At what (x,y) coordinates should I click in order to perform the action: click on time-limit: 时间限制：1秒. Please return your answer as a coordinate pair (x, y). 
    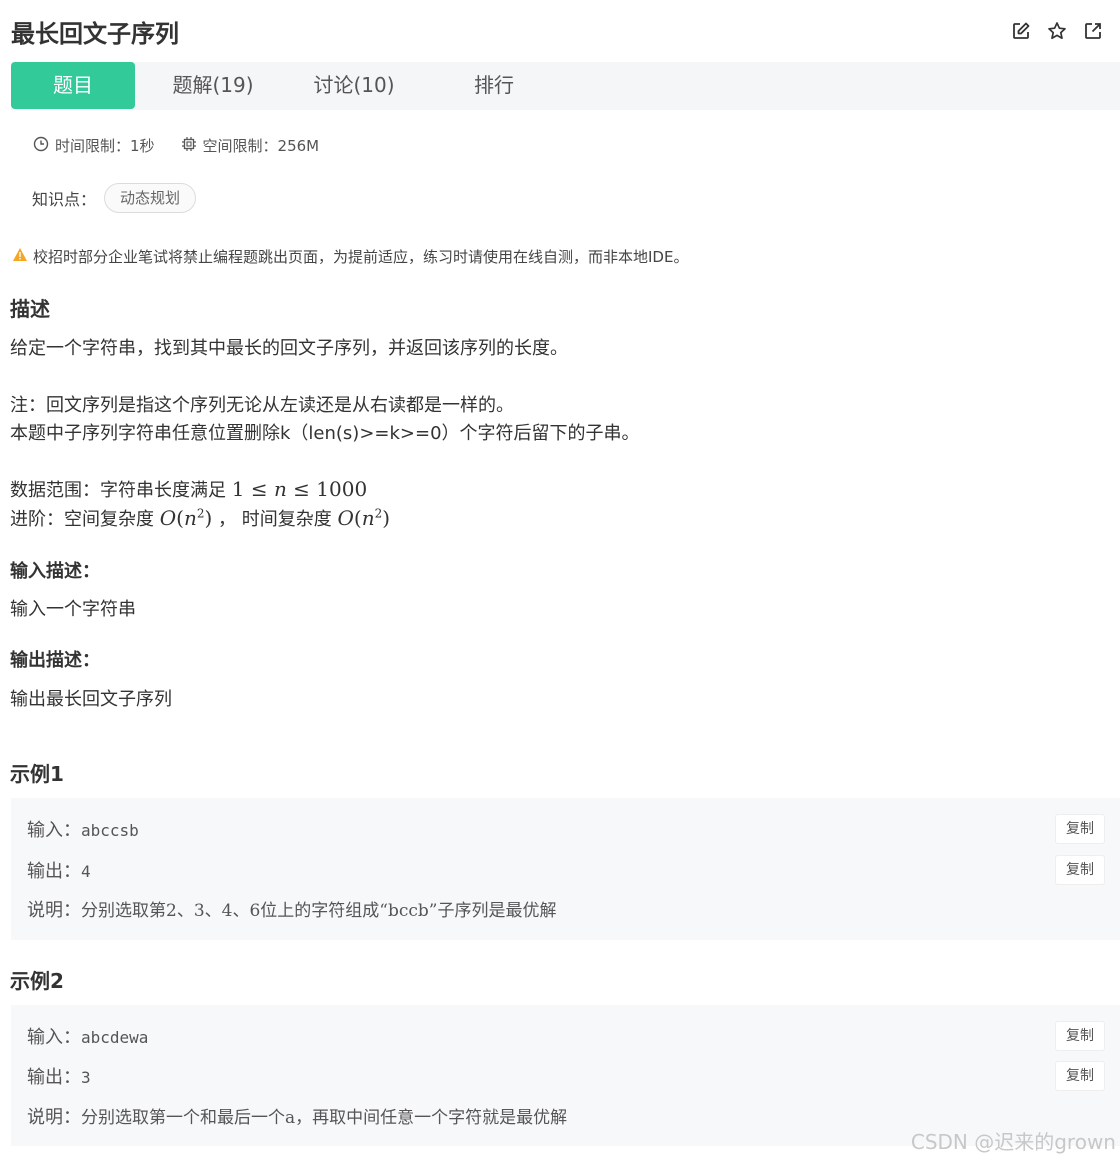
    Looking at the image, I should click on (94, 145).